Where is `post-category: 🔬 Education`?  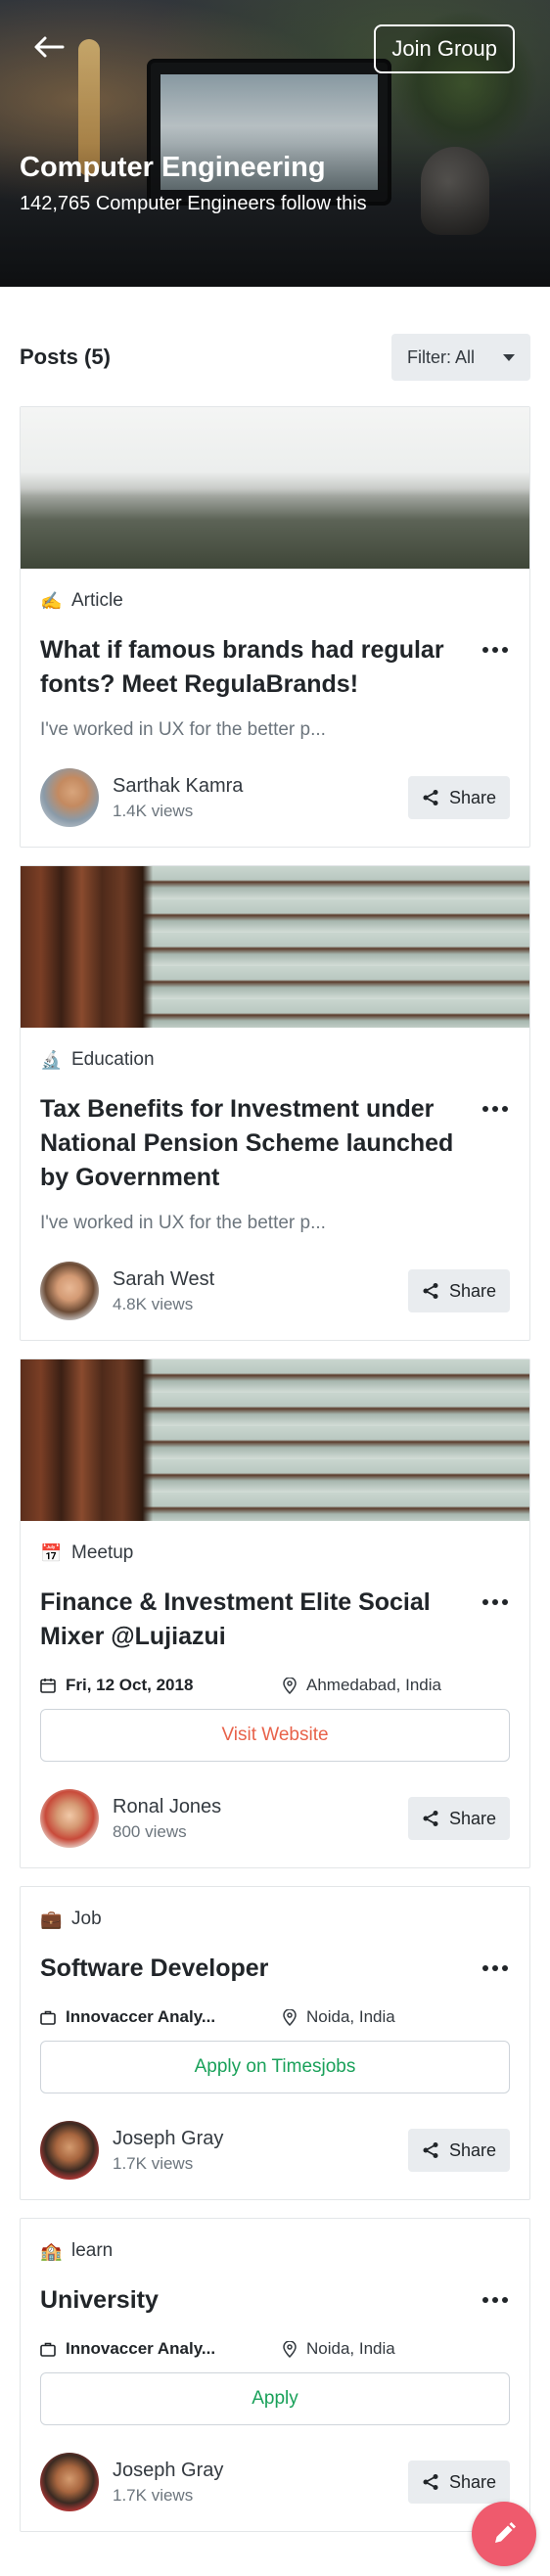
post-category: 🔬 Education is located at coordinates (97, 1059).